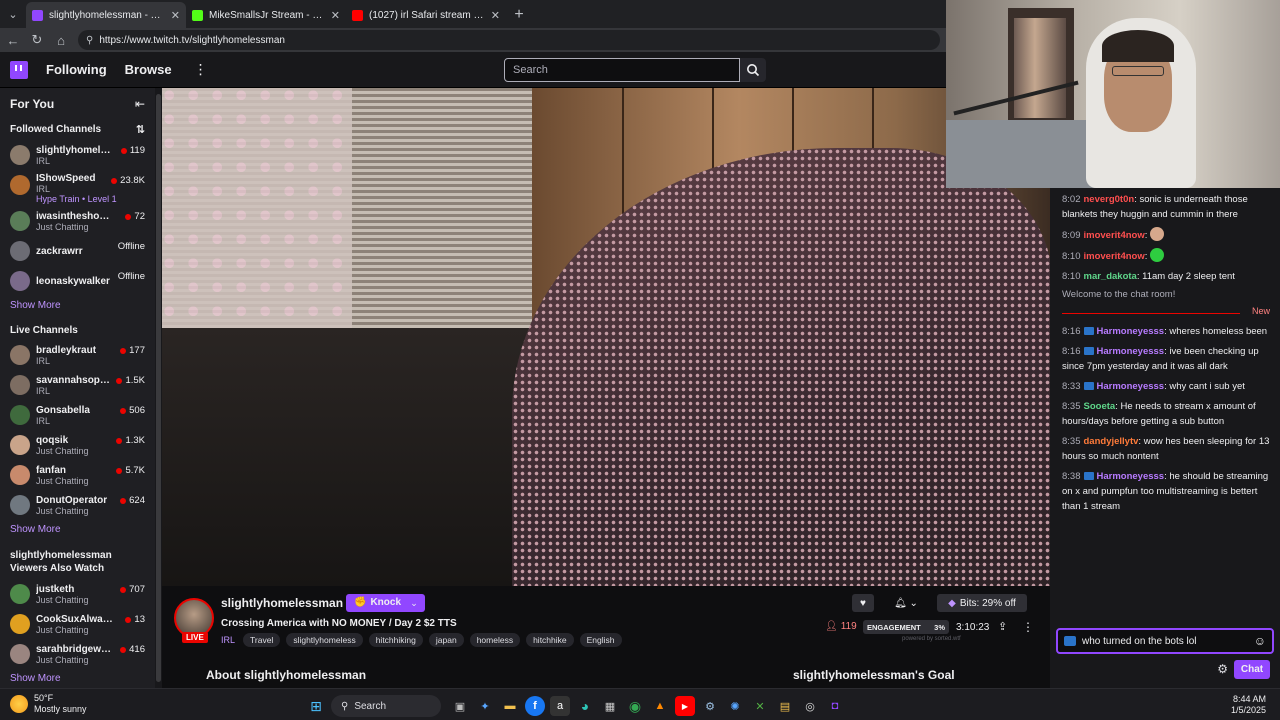  Describe the element at coordinates (1109, 199) in the screenshot. I see `chat-username: neverg0t0n` at that location.